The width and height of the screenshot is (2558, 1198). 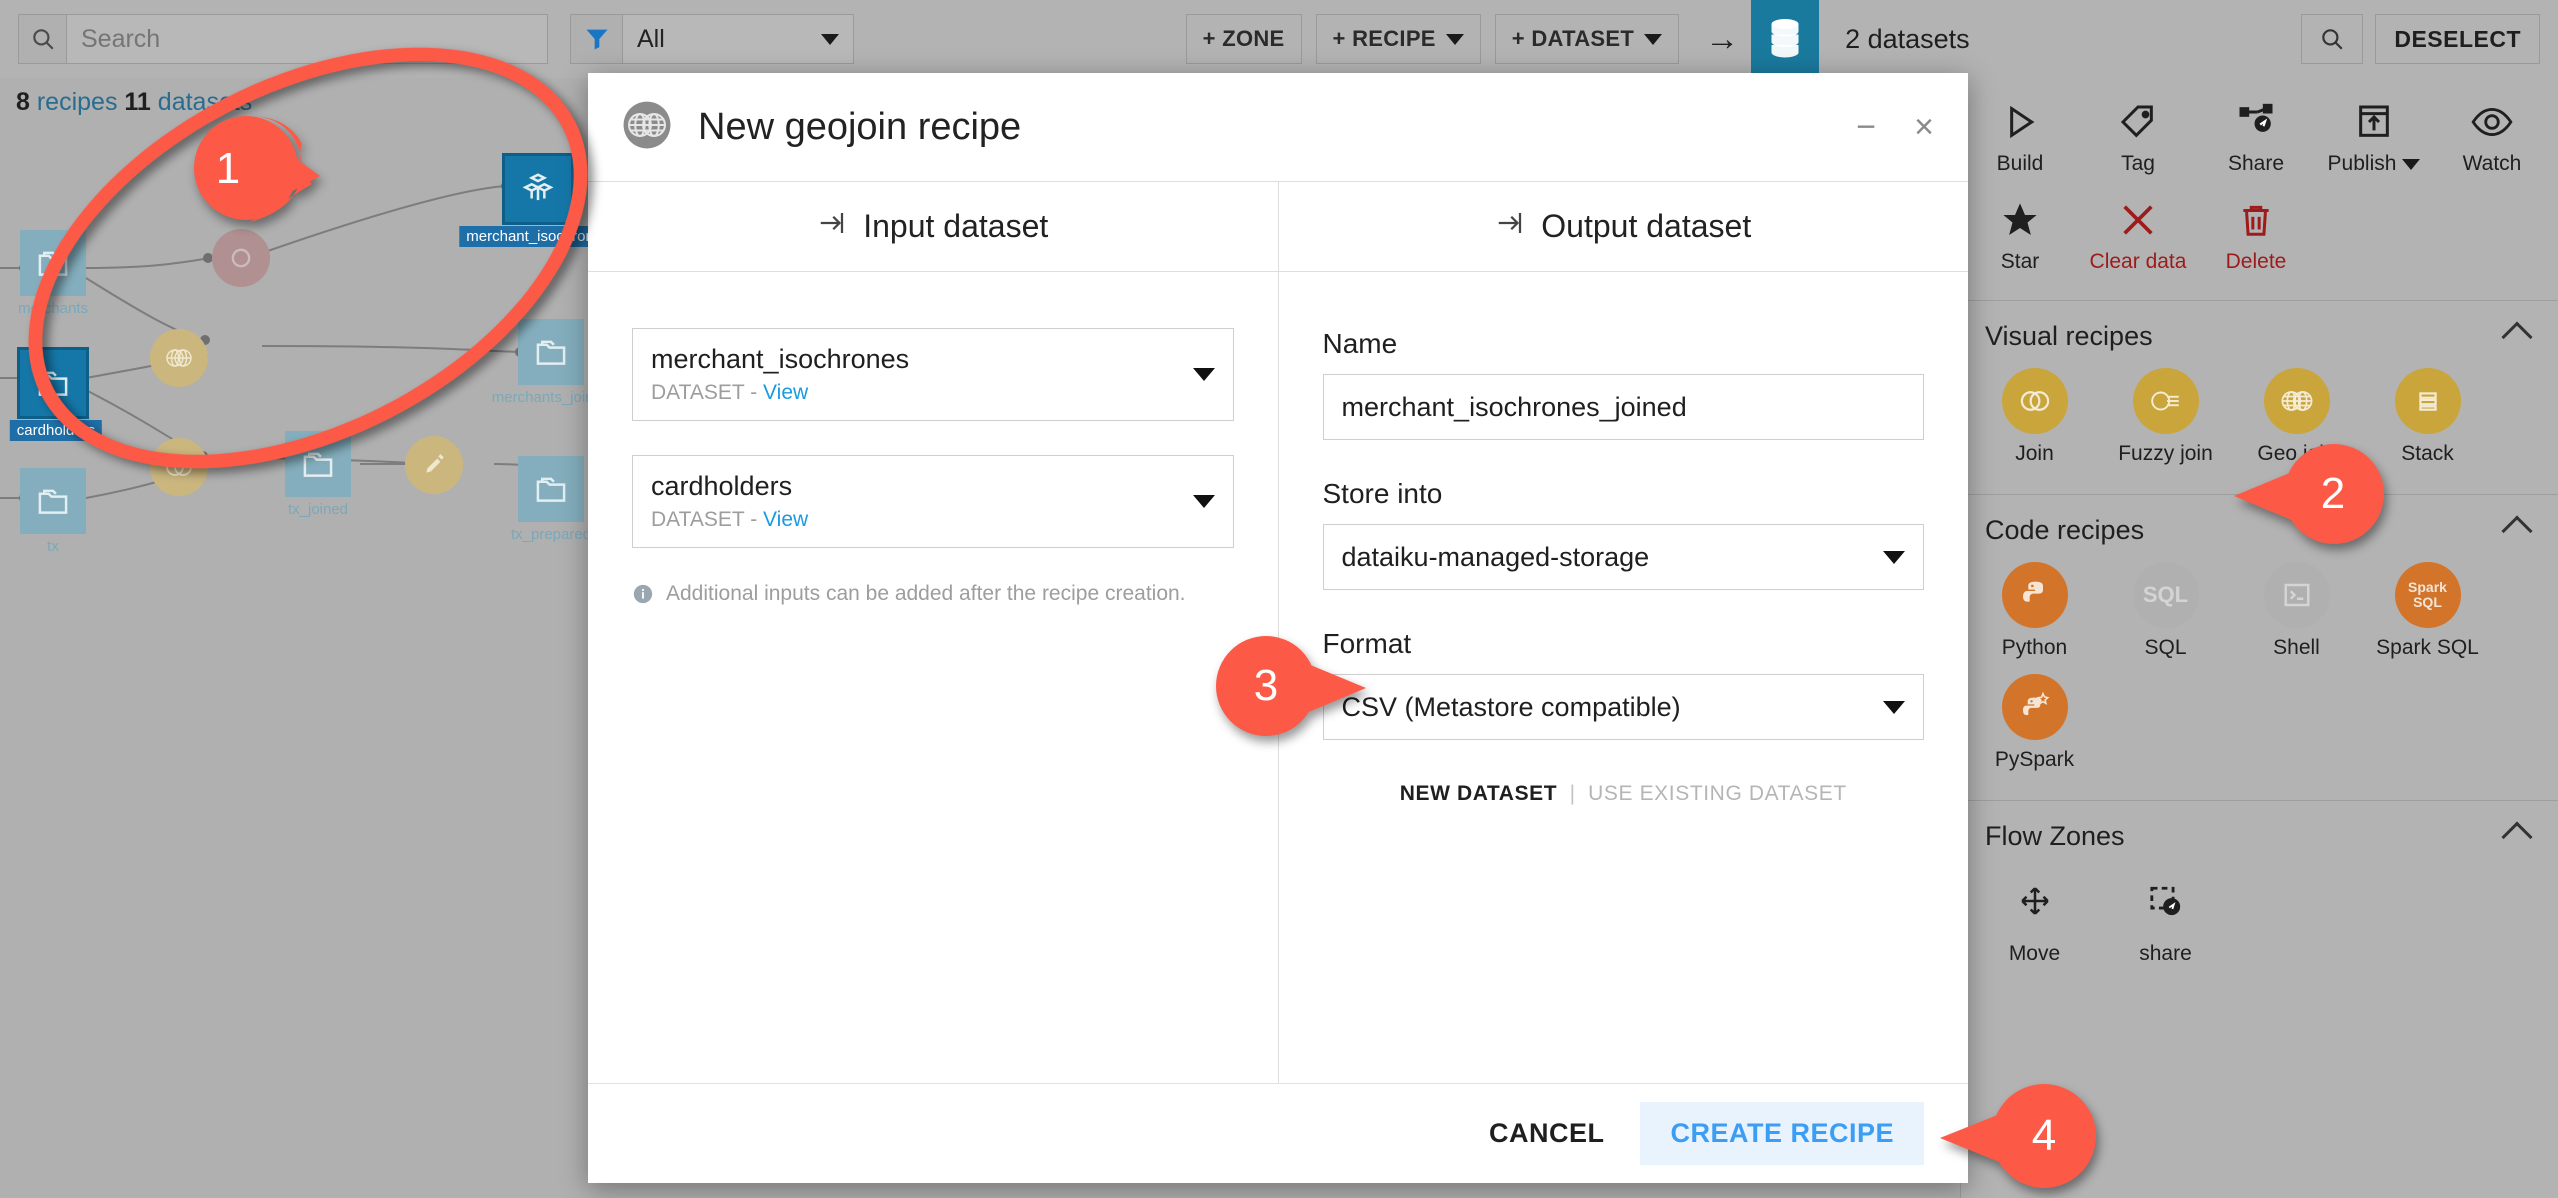 I want to click on section-title: Flow Zones, so click(x=2055, y=836).